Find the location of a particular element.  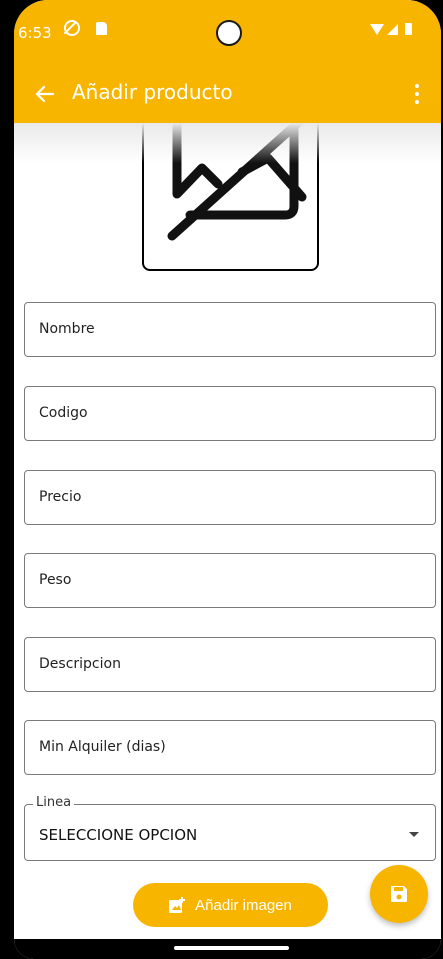

status-time: 6:53 is located at coordinates (35, 33).